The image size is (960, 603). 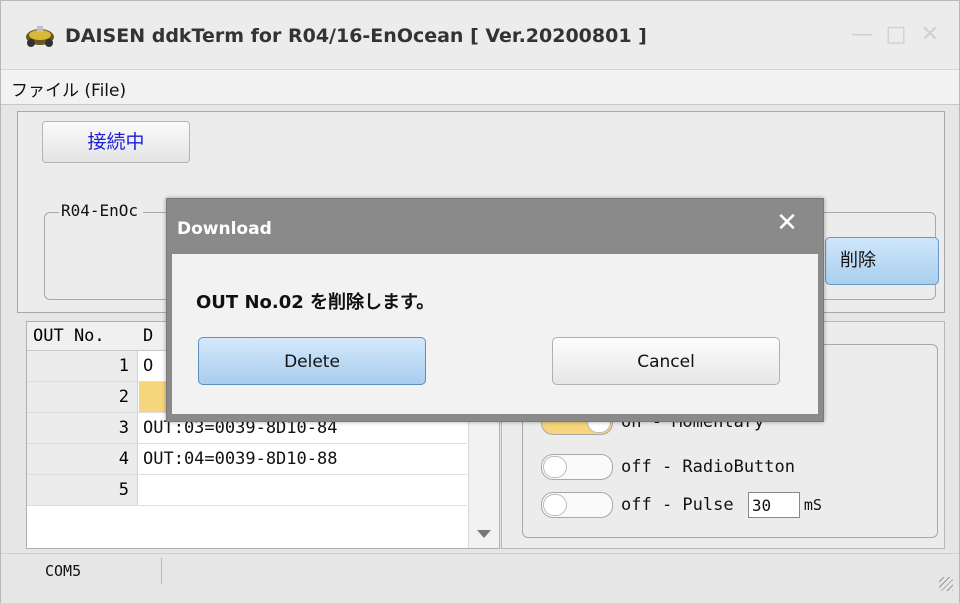 I want to click on cancel-button: Cancel, so click(x=666, y=361).